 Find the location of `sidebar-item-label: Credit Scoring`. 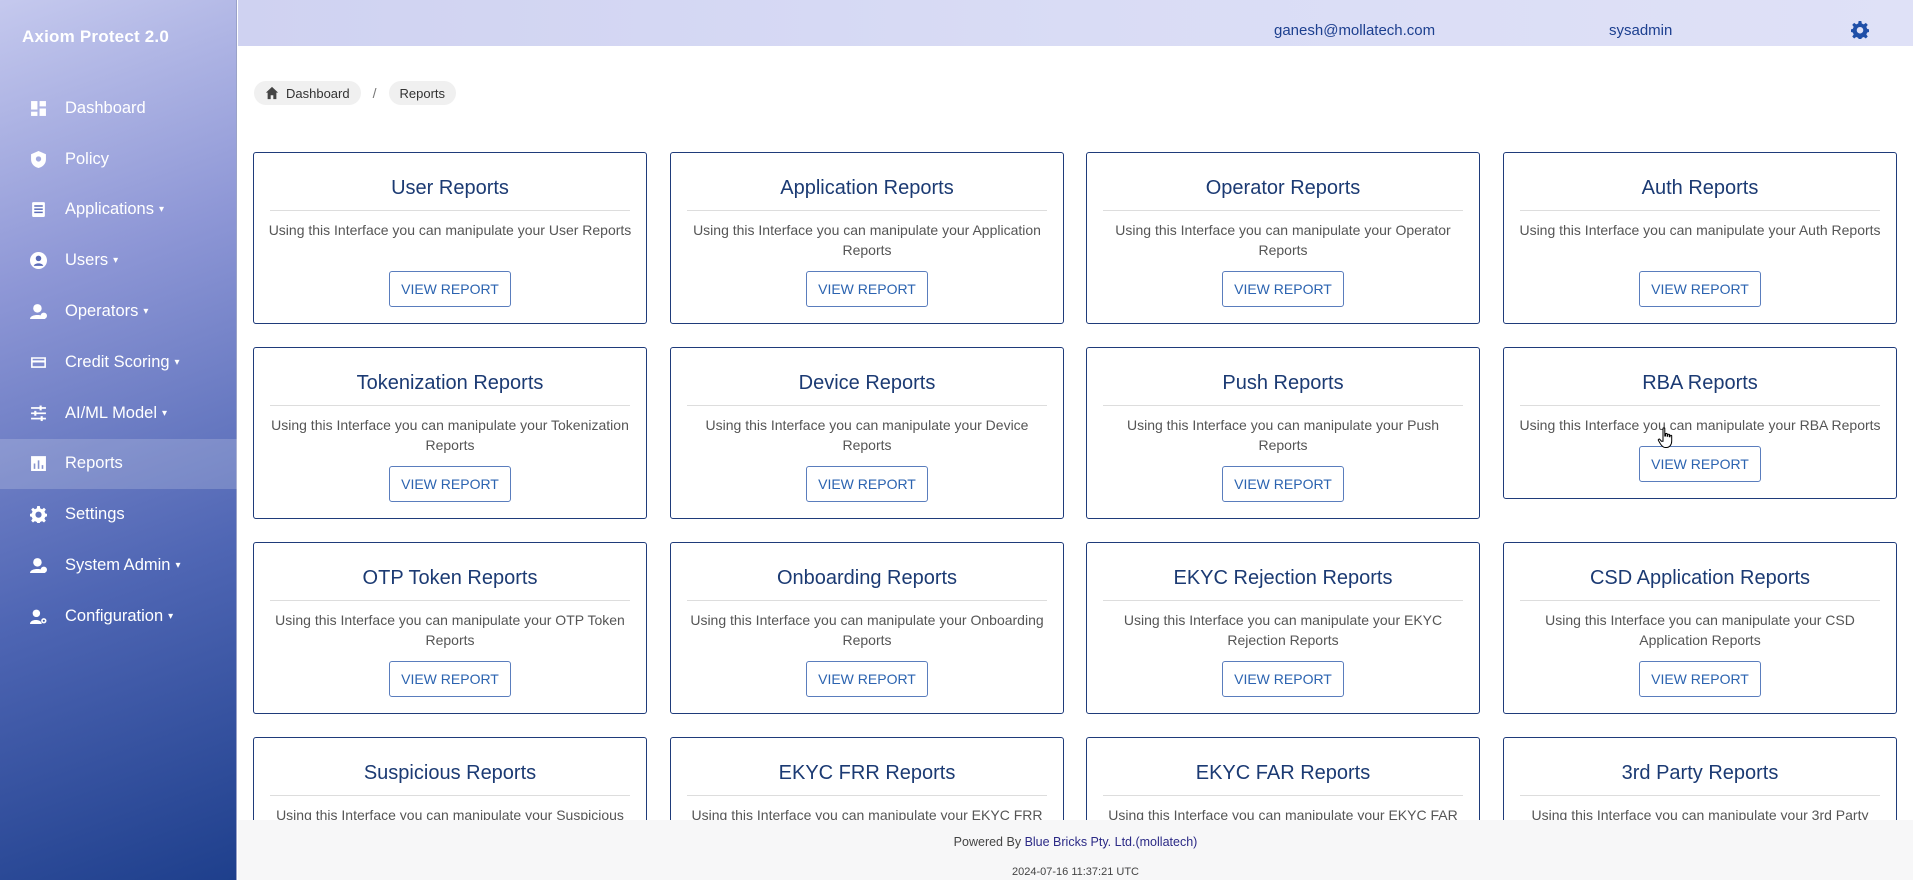

sidebar-item-label: Credit Scoring is located at coordinates (117, 361).